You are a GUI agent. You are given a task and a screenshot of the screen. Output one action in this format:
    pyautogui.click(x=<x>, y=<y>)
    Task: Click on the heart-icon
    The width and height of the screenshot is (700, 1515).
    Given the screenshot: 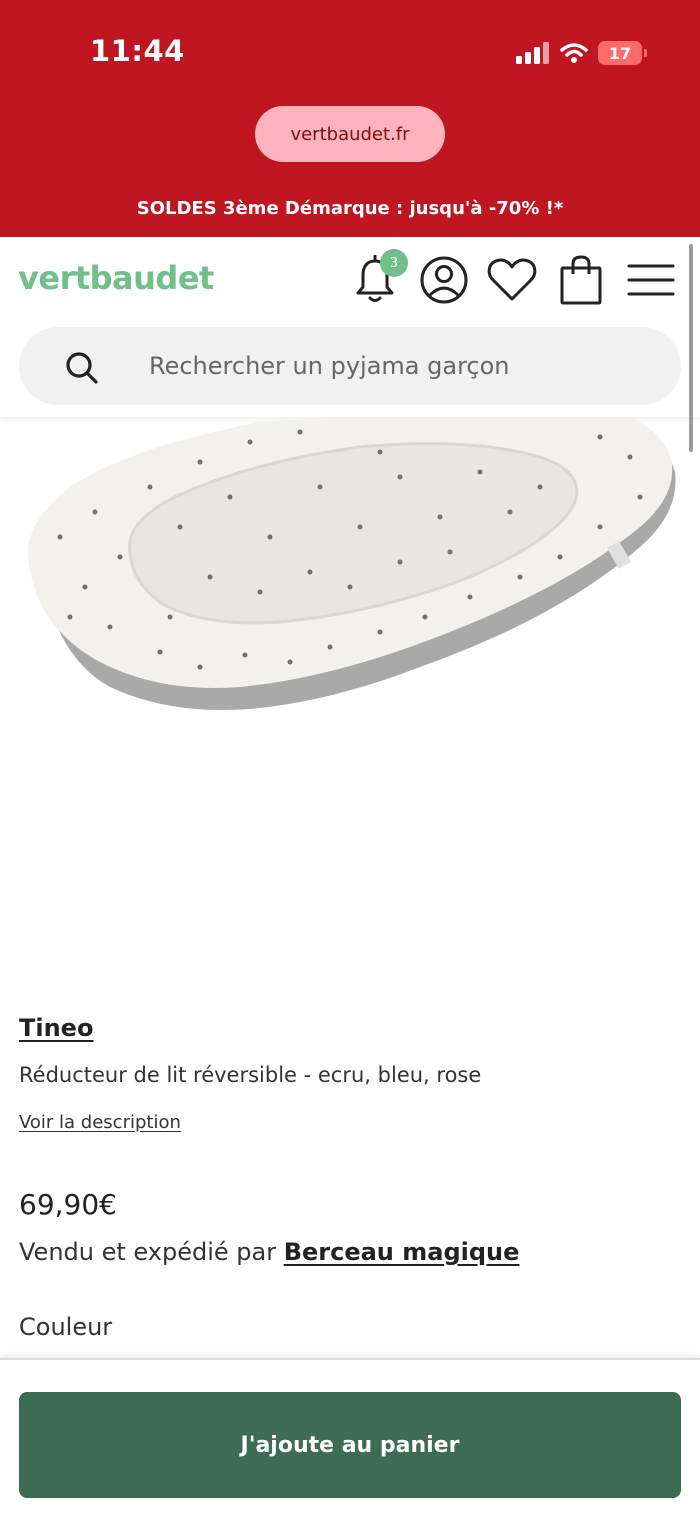 What is the action you would take?
    pyautogui.click(x=512, y=279)
    